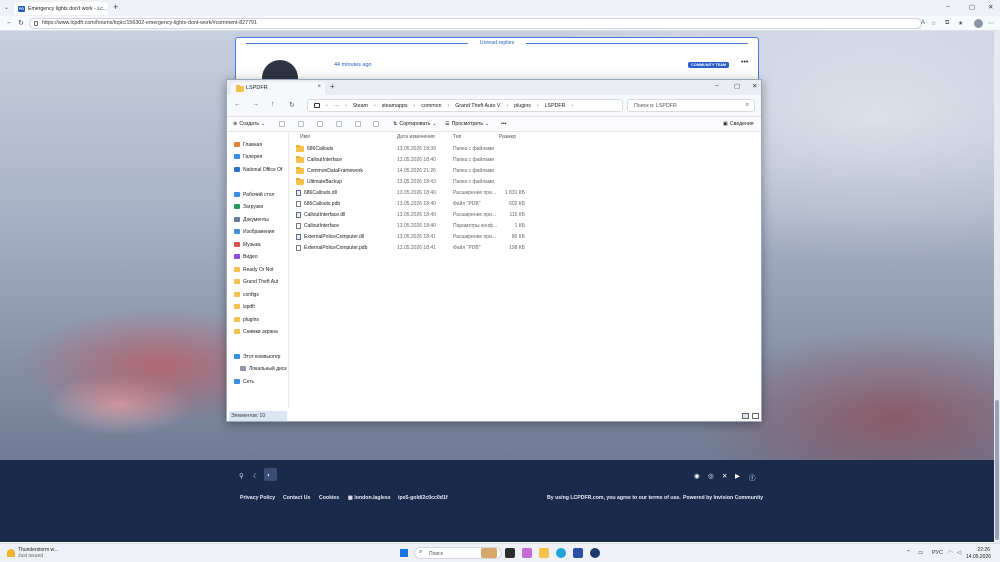 Image resolution: width=1000 pixels, height=562 pixels. What do you see at coordinates (262, 244) in the screenshot?
I see `nav-item: Музыка` at bounding box center [262, 244].